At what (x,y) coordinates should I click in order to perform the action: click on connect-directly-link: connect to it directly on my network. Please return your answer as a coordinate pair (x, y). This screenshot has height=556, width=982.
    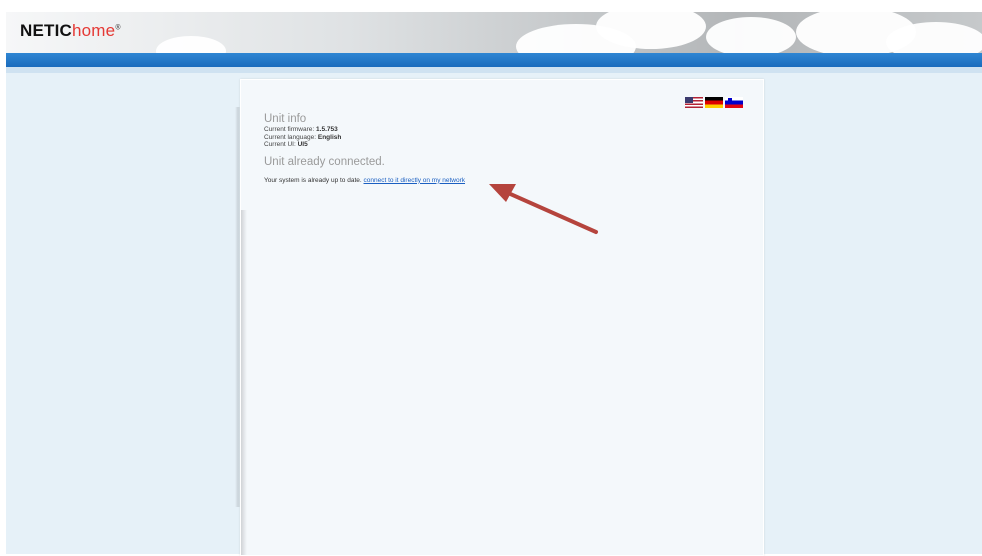
    Looking at the image, I should click on (415, 180).